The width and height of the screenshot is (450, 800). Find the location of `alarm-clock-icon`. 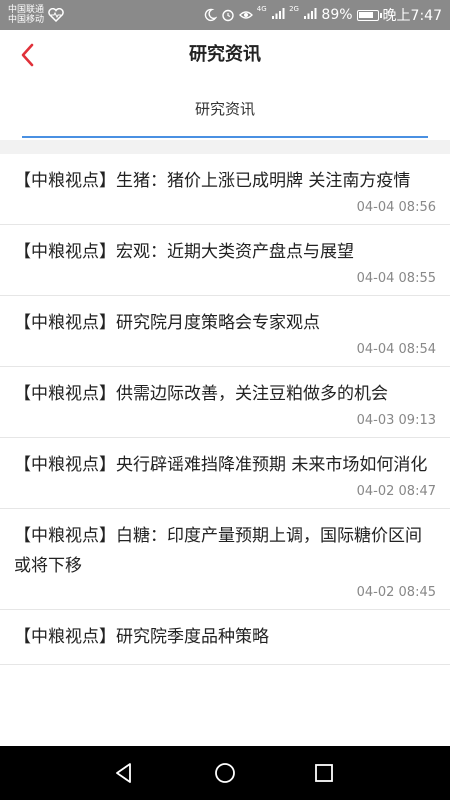

alarm-clock-icon is located at coordinates (228, 15).